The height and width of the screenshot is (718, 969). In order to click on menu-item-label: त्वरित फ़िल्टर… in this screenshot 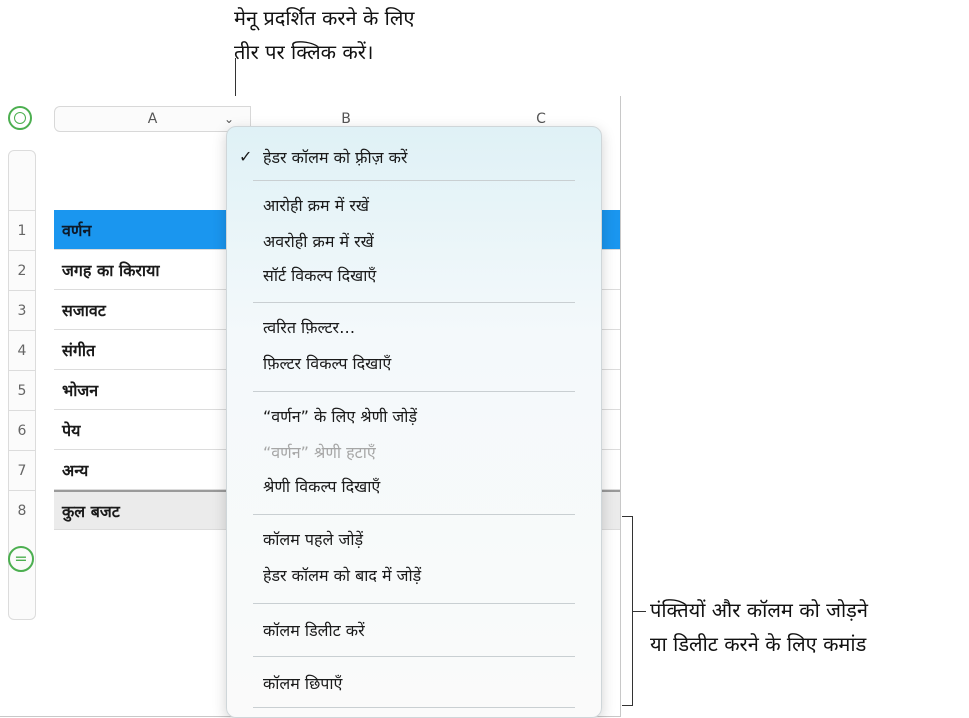, I will do `click(309, 327)`.